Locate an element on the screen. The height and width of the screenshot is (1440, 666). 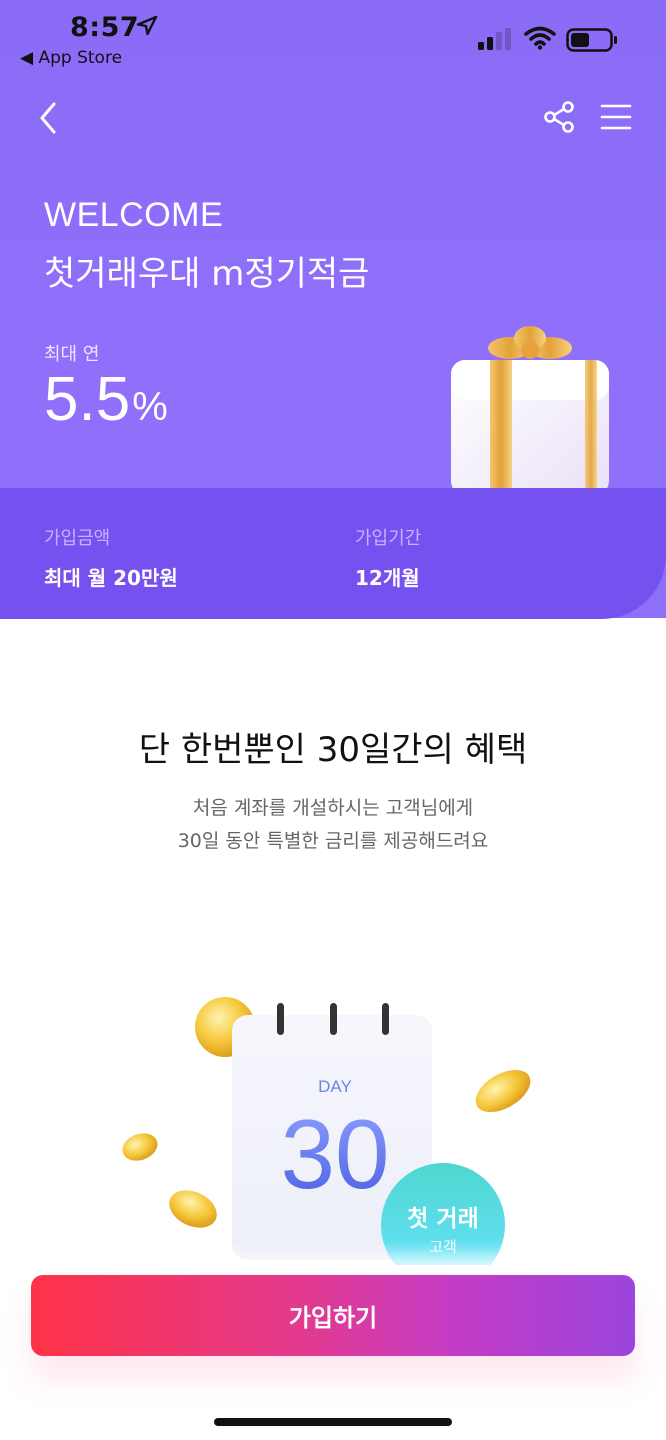
location-arrow-icon is located at coordinates (147, 25).